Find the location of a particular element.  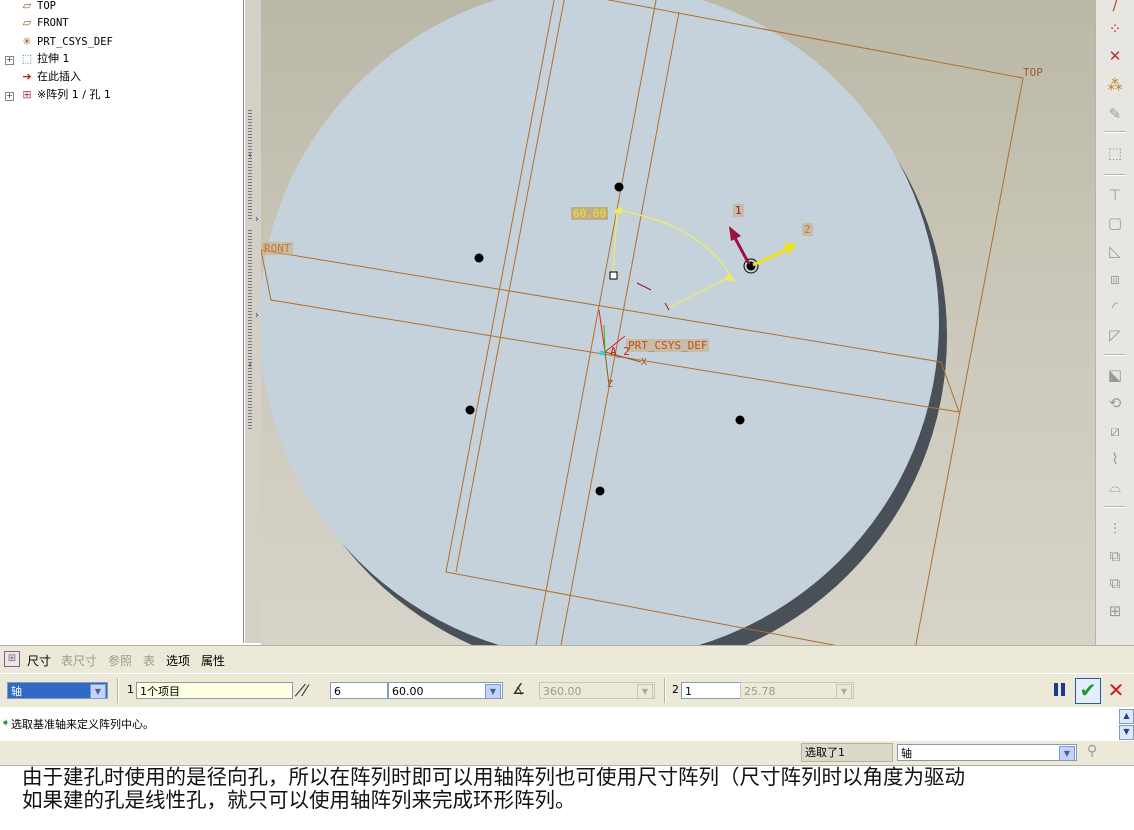

tree-item-insert-here: ➔ 在此插入 is located at coordinates (50, 77).